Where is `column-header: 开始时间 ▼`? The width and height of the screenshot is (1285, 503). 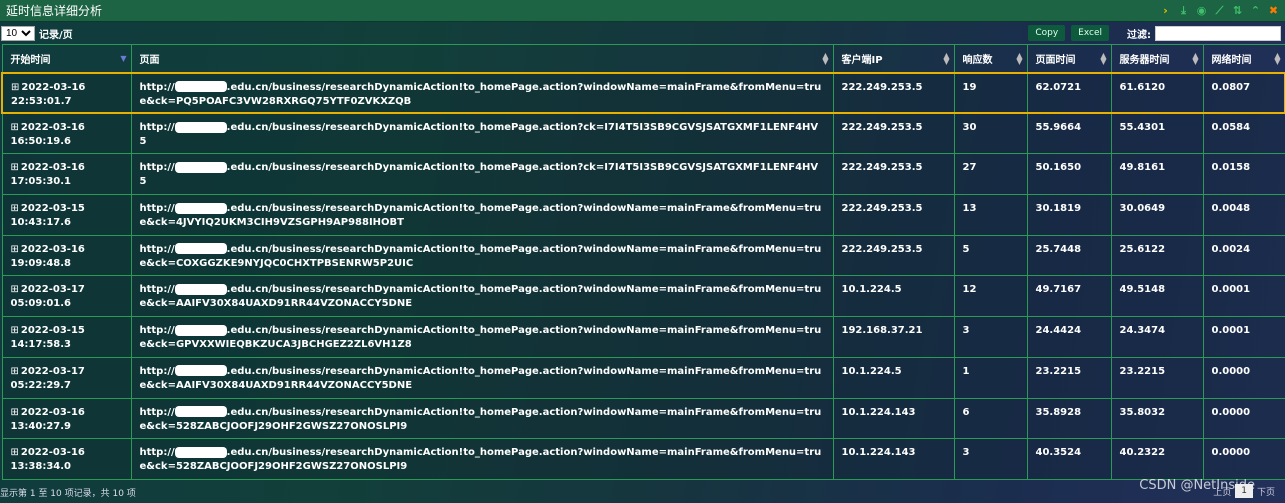
column-header: 开始时间 ▼ is located at coordinates (66, 58).